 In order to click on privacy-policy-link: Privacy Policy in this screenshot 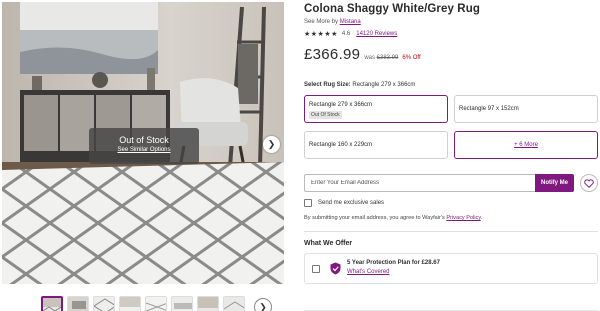, I will do `click(463, 218)`.